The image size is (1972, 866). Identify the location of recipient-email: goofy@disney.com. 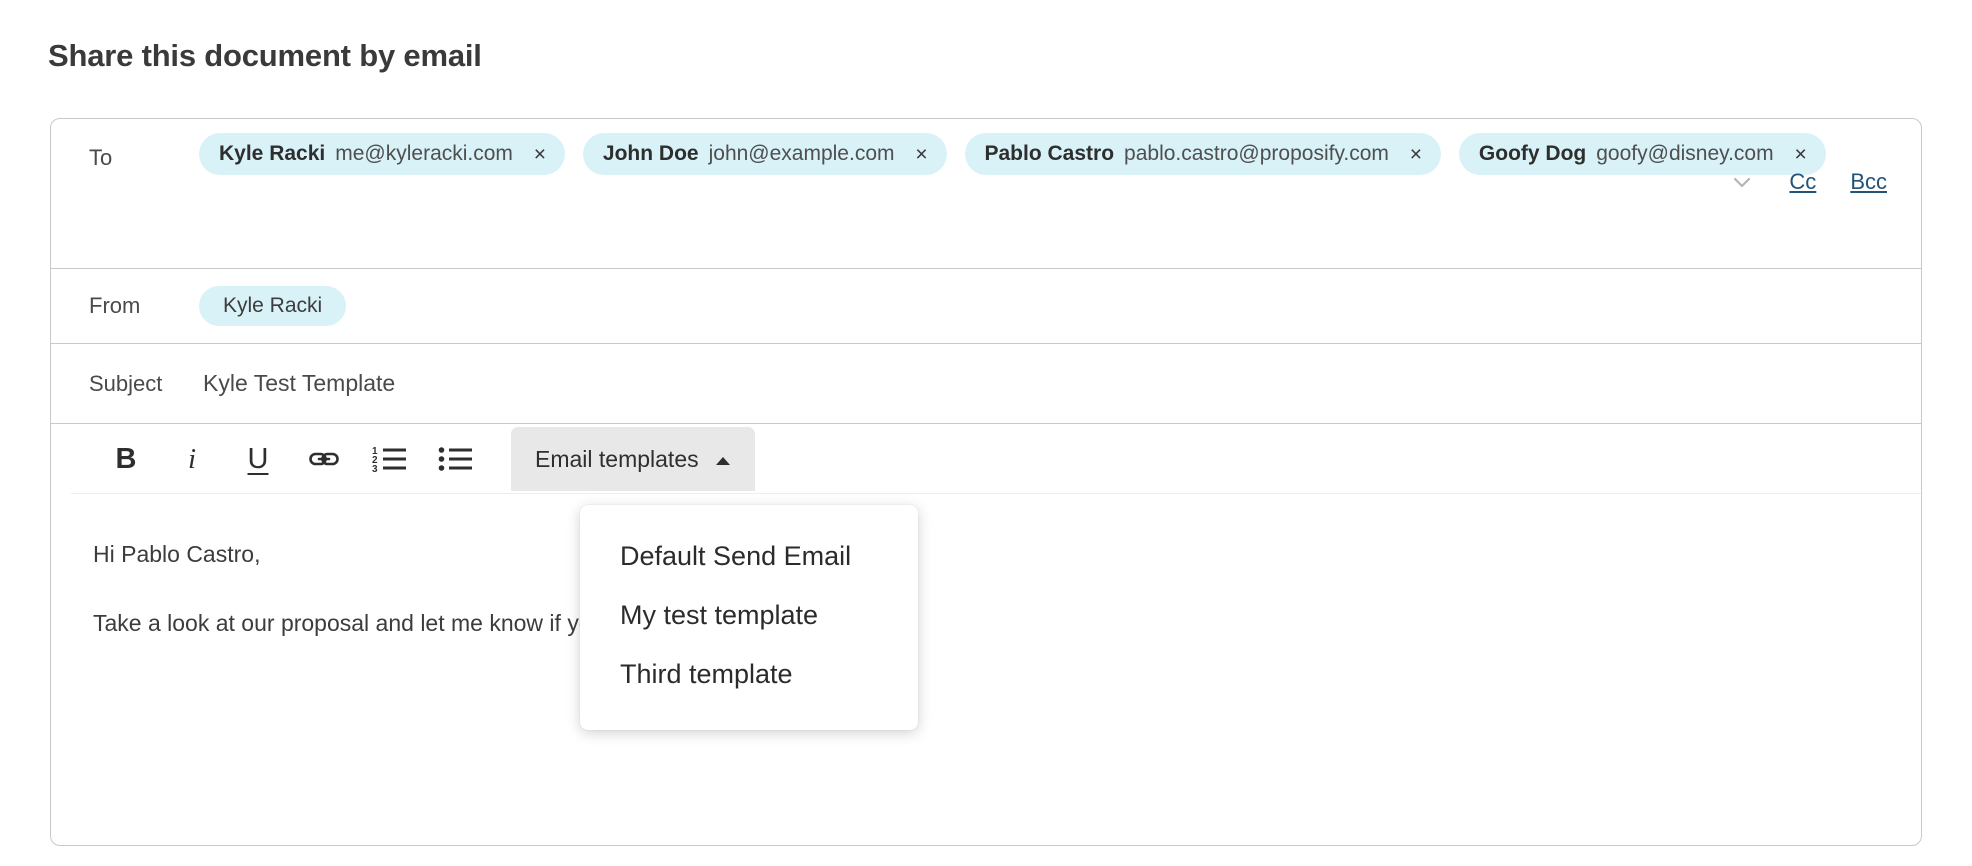
(1685, 153).